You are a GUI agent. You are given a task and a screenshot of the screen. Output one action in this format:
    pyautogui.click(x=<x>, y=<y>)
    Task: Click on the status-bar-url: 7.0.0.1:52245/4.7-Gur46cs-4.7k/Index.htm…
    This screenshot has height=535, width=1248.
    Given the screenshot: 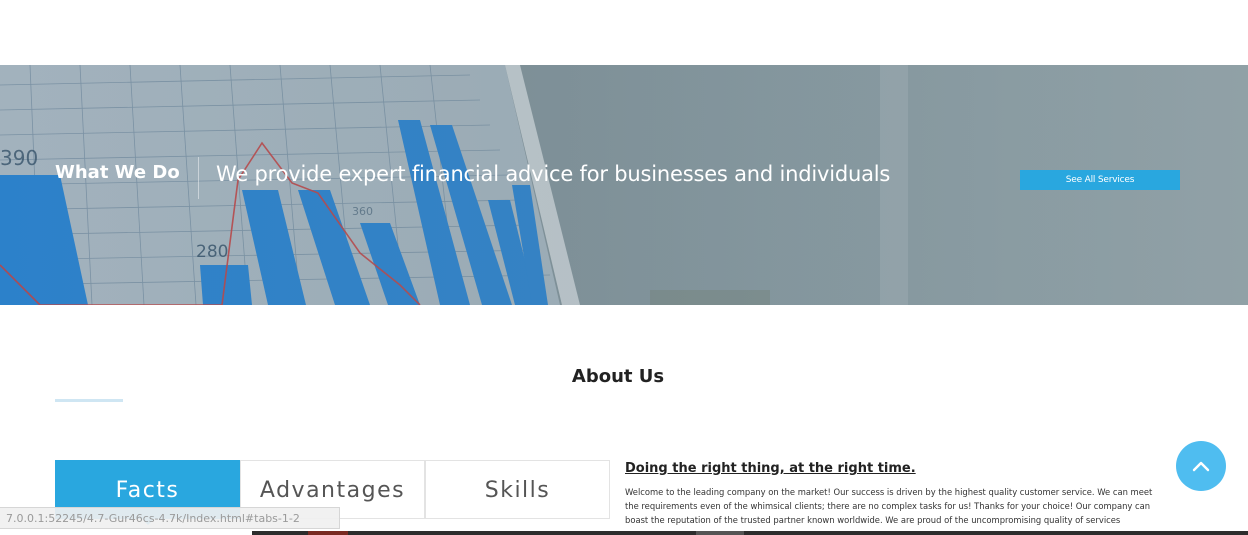 What is the action you would take?
    pyautogui.click(x=170, y=518)
    